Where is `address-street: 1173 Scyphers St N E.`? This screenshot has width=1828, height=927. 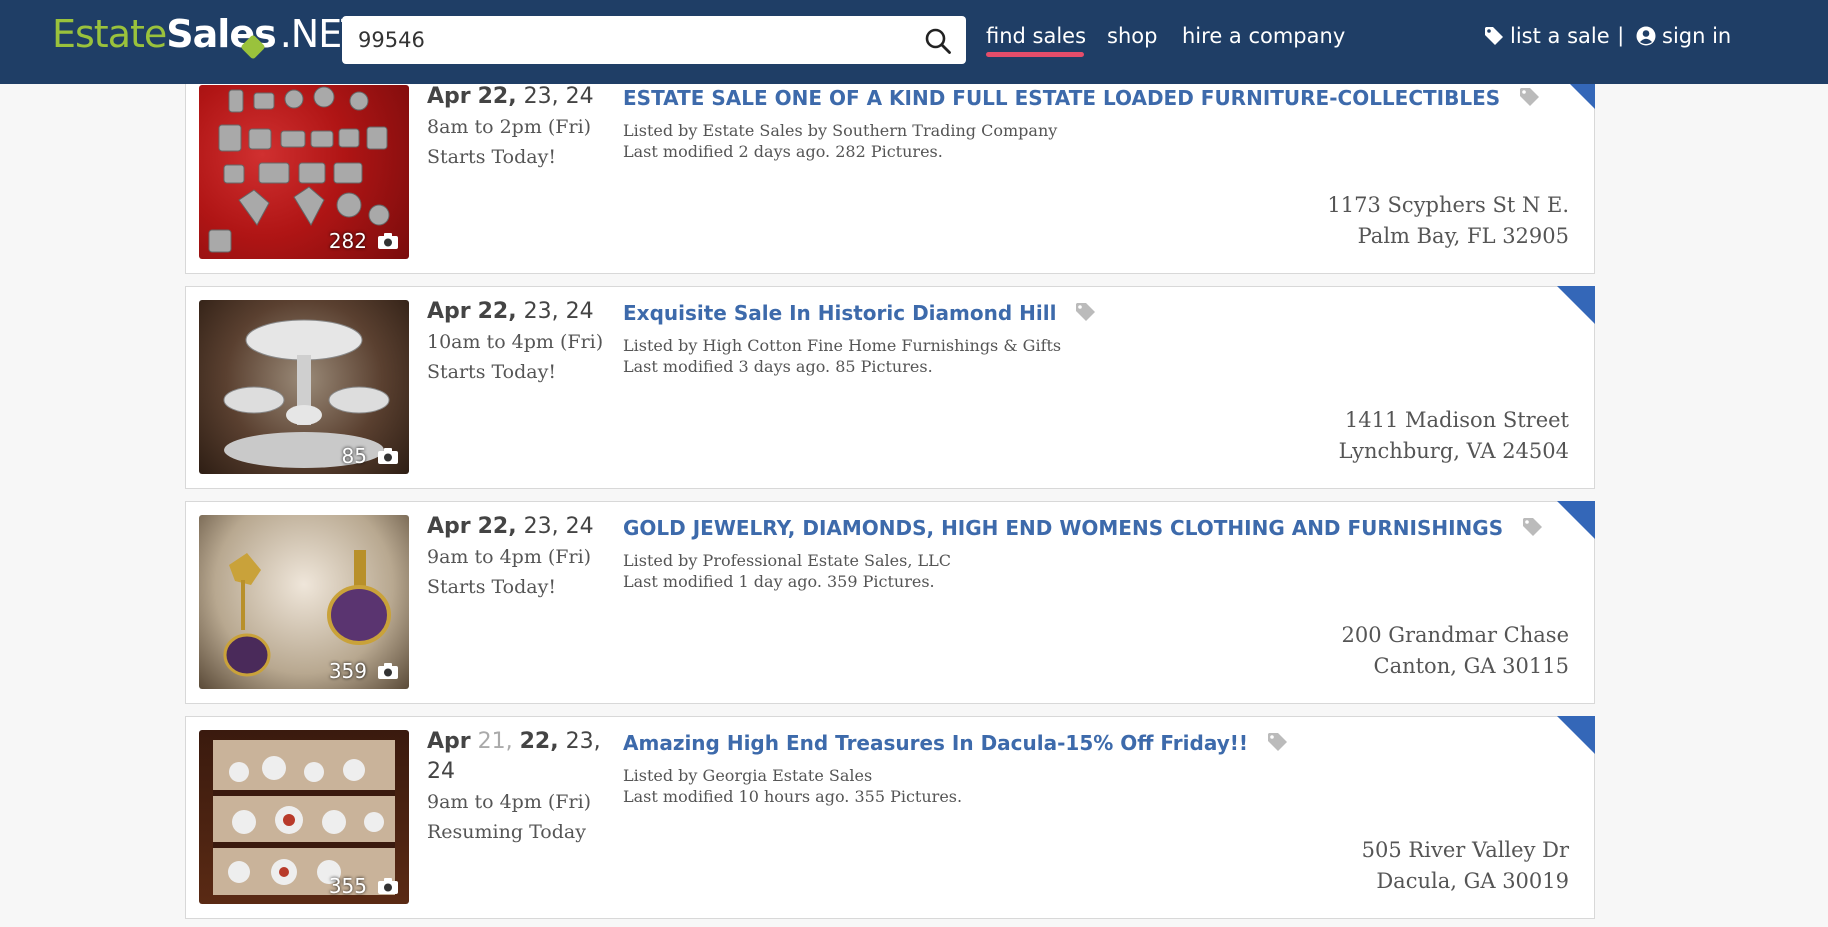
address-street: 1173 Scyphers St N E. is located at coordinates (1448, 205).